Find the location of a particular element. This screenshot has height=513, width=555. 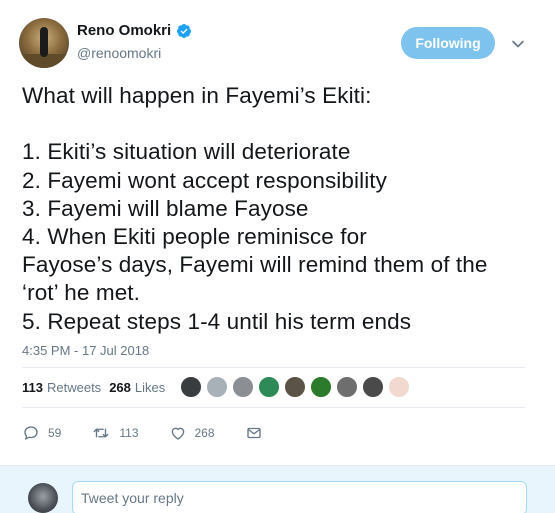

like-action: 268 is located at coordinates (192, 433).